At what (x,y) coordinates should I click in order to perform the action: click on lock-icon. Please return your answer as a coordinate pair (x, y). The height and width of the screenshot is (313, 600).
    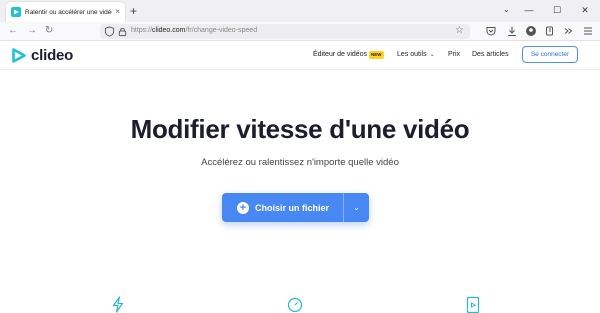
    Looking at the image, I should click on (122, 31).